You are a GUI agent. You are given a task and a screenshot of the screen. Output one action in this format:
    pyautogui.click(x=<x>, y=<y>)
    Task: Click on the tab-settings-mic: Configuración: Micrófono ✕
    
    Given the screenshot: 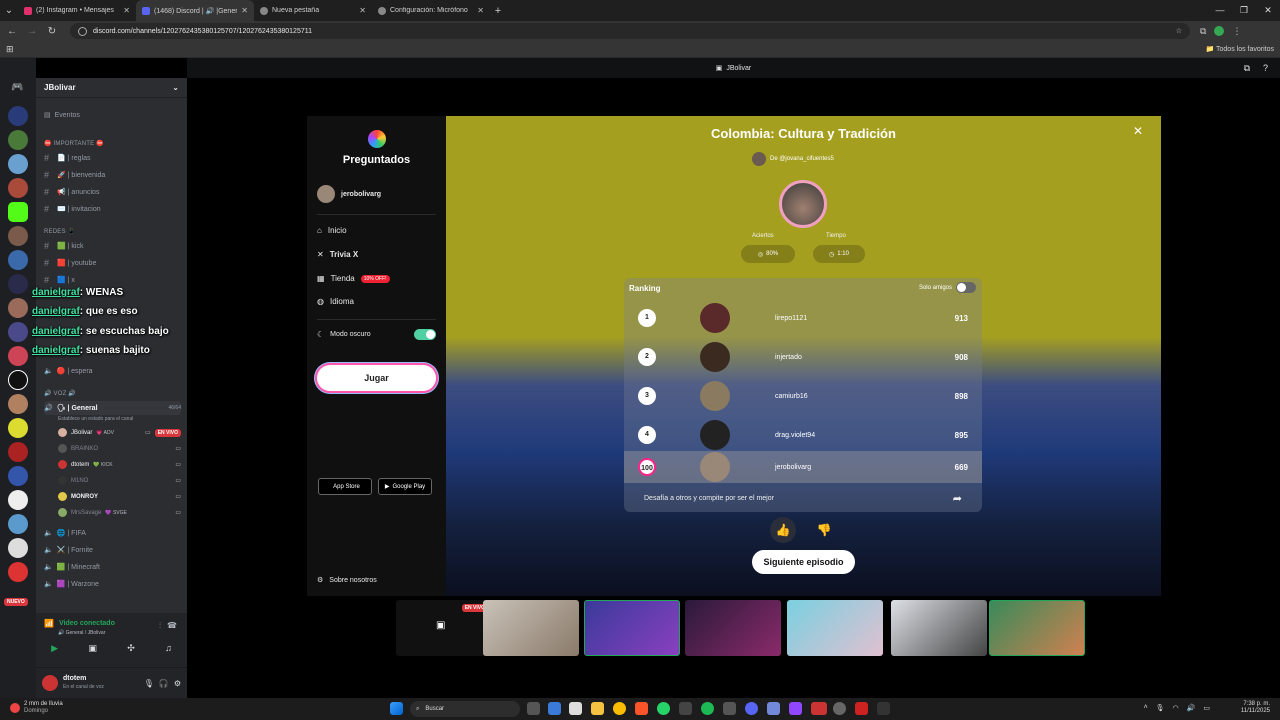 What is the action you would take?
    pyautogui.click(x=431, y=10)
    